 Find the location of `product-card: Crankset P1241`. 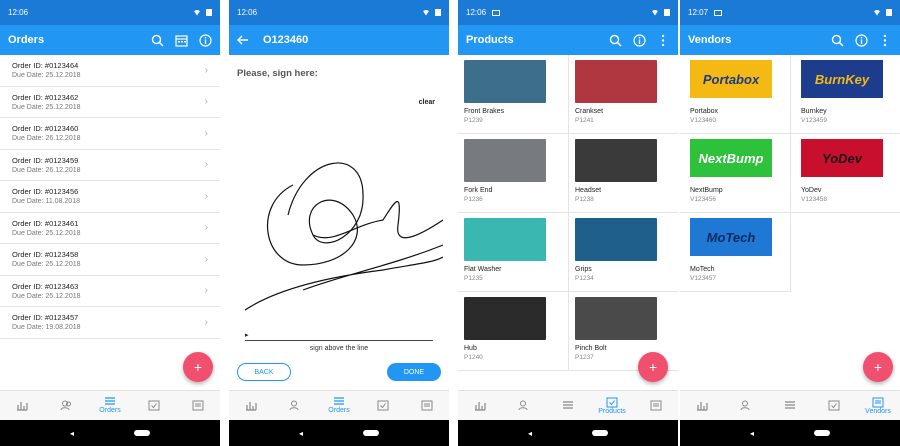

product-card: Crankset P1241 is located at coordinates (623, 94).